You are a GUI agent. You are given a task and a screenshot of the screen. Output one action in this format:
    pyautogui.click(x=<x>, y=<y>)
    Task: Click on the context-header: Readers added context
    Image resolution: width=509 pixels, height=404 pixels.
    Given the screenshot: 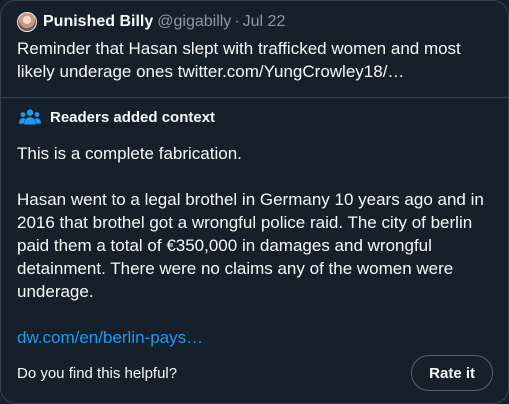 What is the action you would take?
    pyautogui.click(x=254, y=117)
    